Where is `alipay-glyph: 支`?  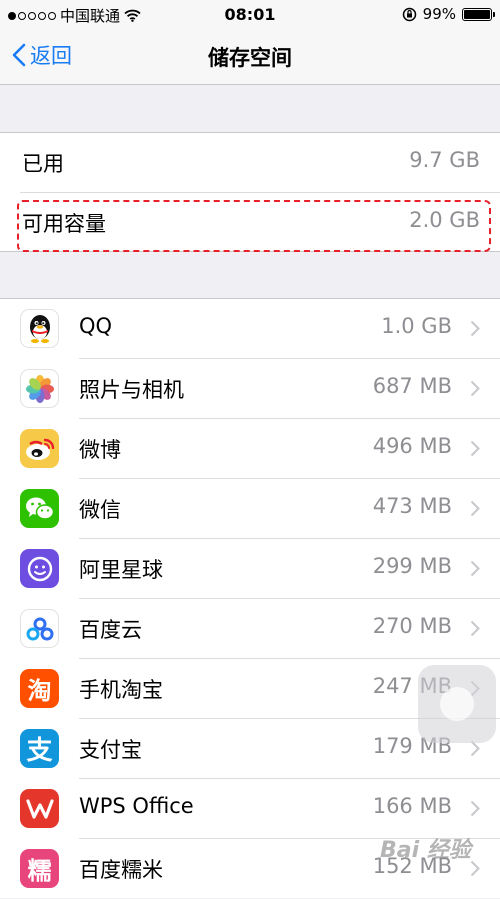
alipay-glyph: 支 is located at coordinates (39, 751).